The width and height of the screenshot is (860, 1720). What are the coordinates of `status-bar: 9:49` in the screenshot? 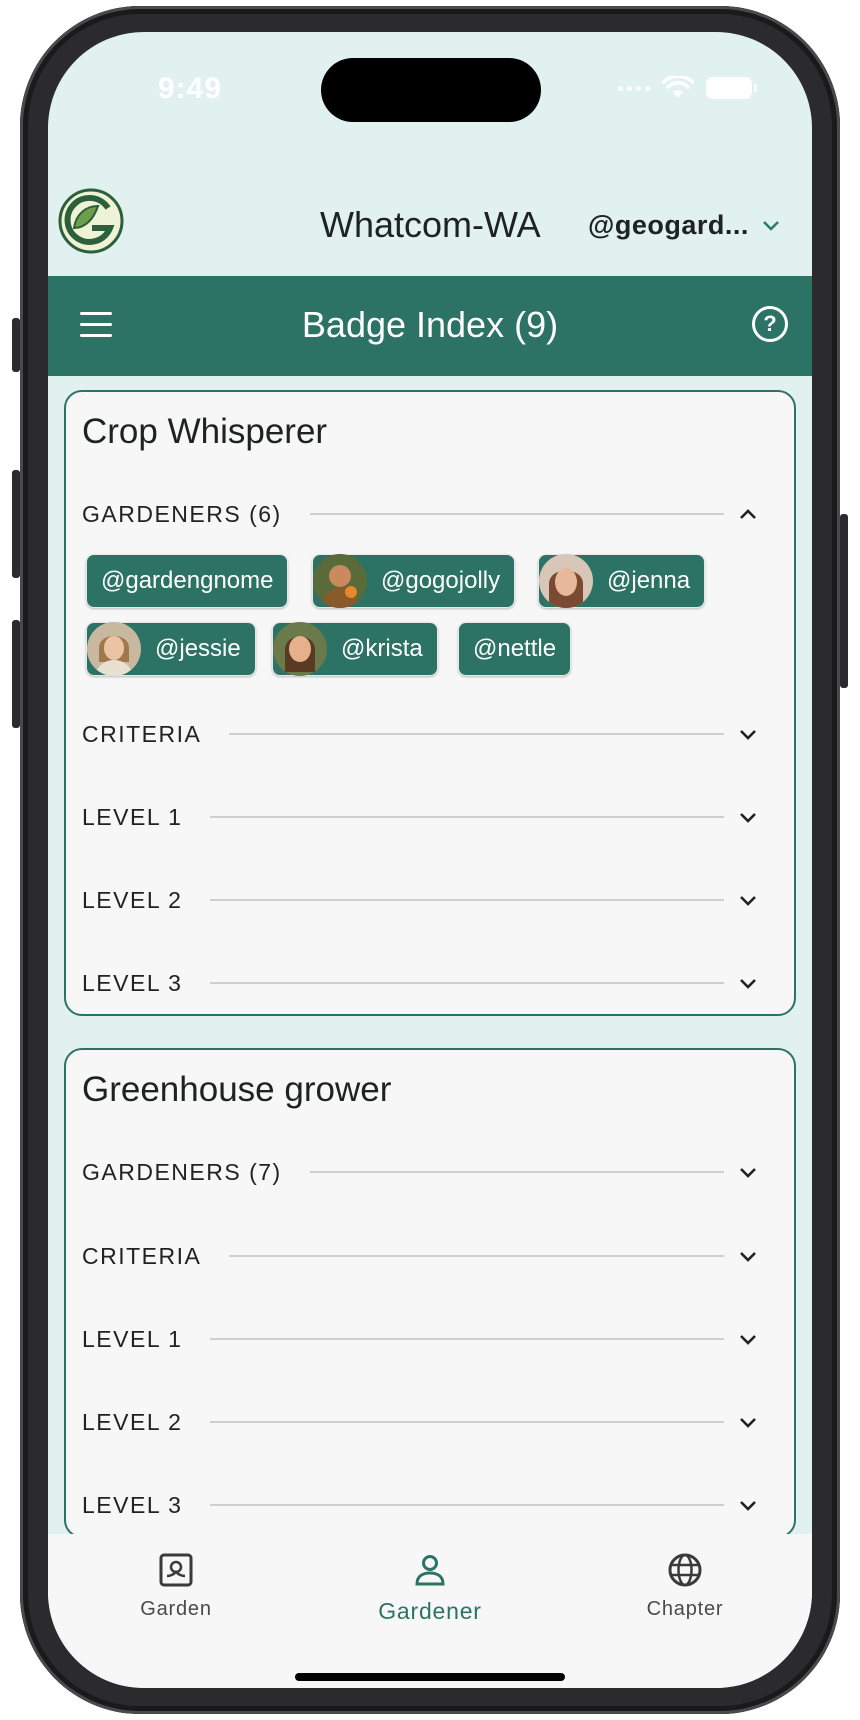 It's located at (430, 92).